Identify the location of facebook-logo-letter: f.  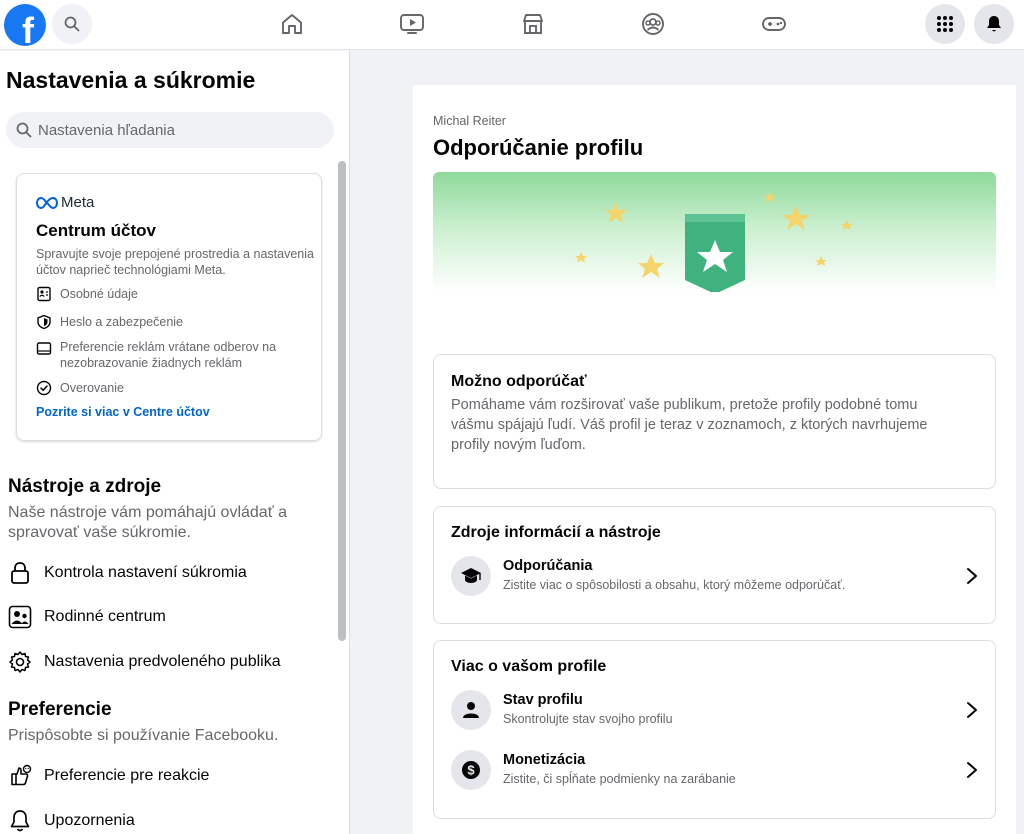
(28, 28).